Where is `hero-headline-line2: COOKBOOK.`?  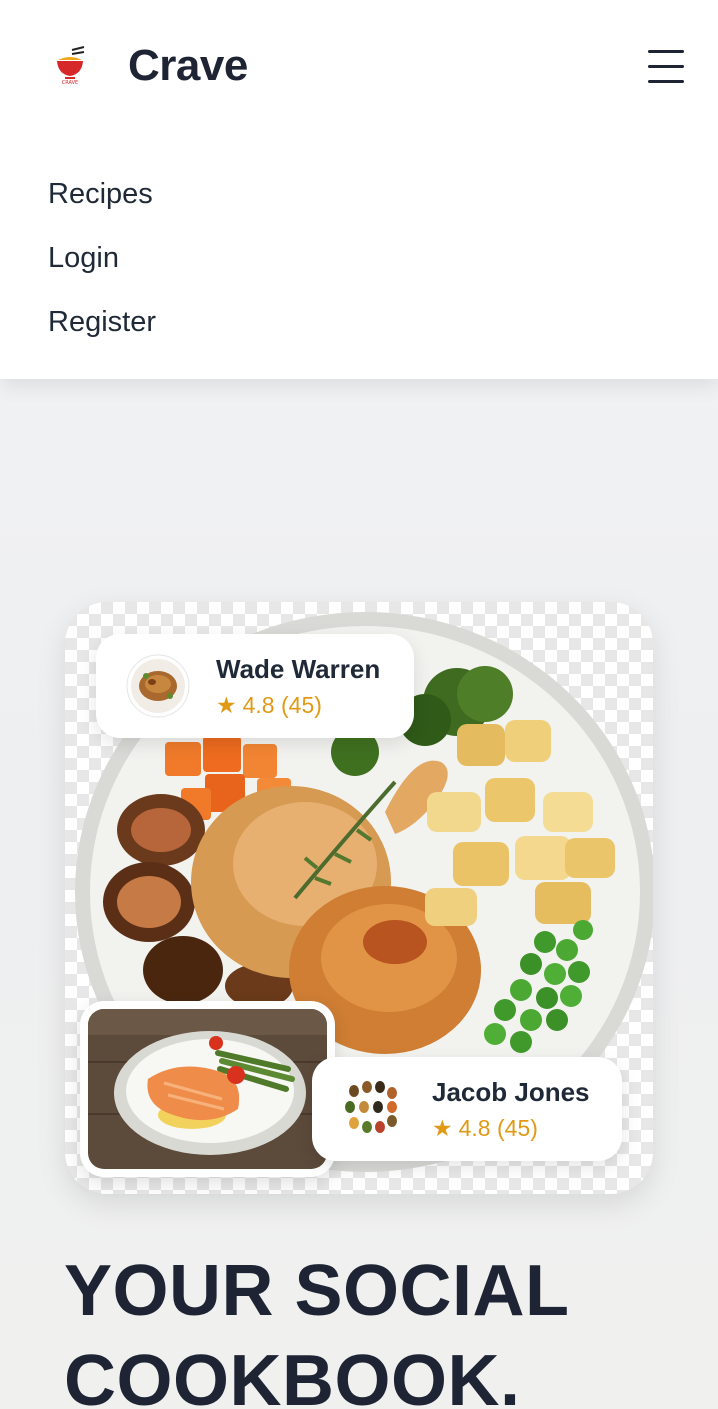 hero-headline-line2: COOKBOOK. is located at coordinates (292, 1375).